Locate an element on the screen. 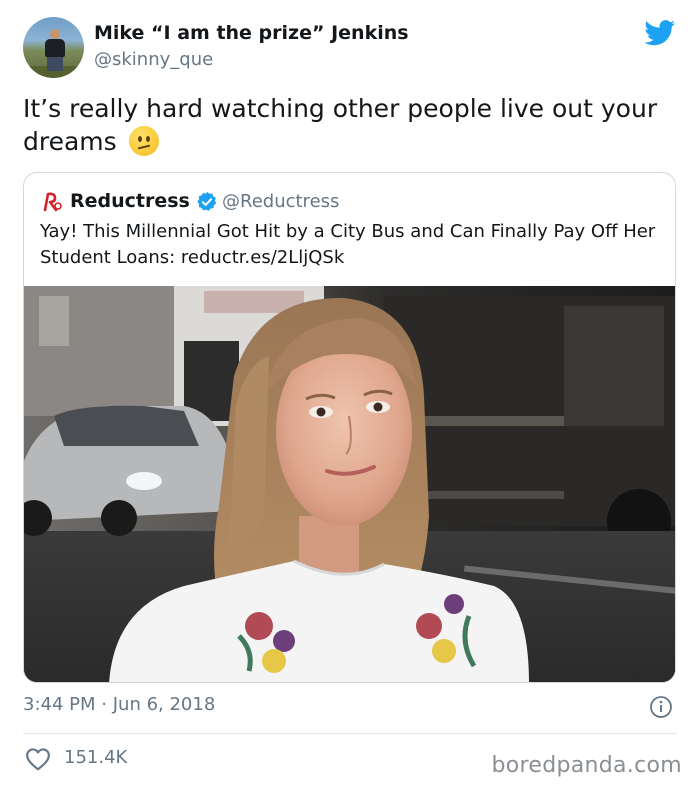 This screenshot has width=700, height=787. quoted-author-handle: @Reductress is located at coordinates (280, 201).